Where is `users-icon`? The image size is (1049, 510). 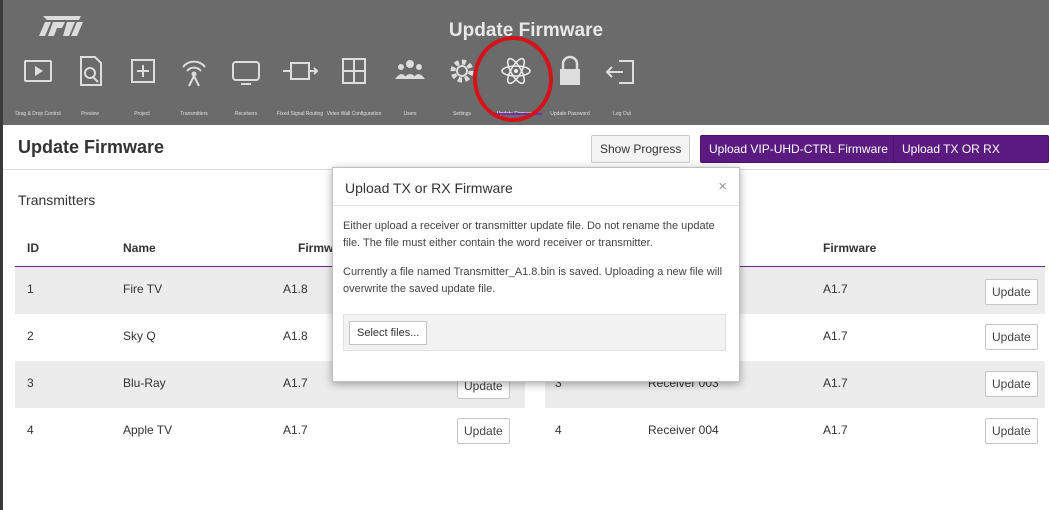 users-icon is located at coordinates (410, 69).